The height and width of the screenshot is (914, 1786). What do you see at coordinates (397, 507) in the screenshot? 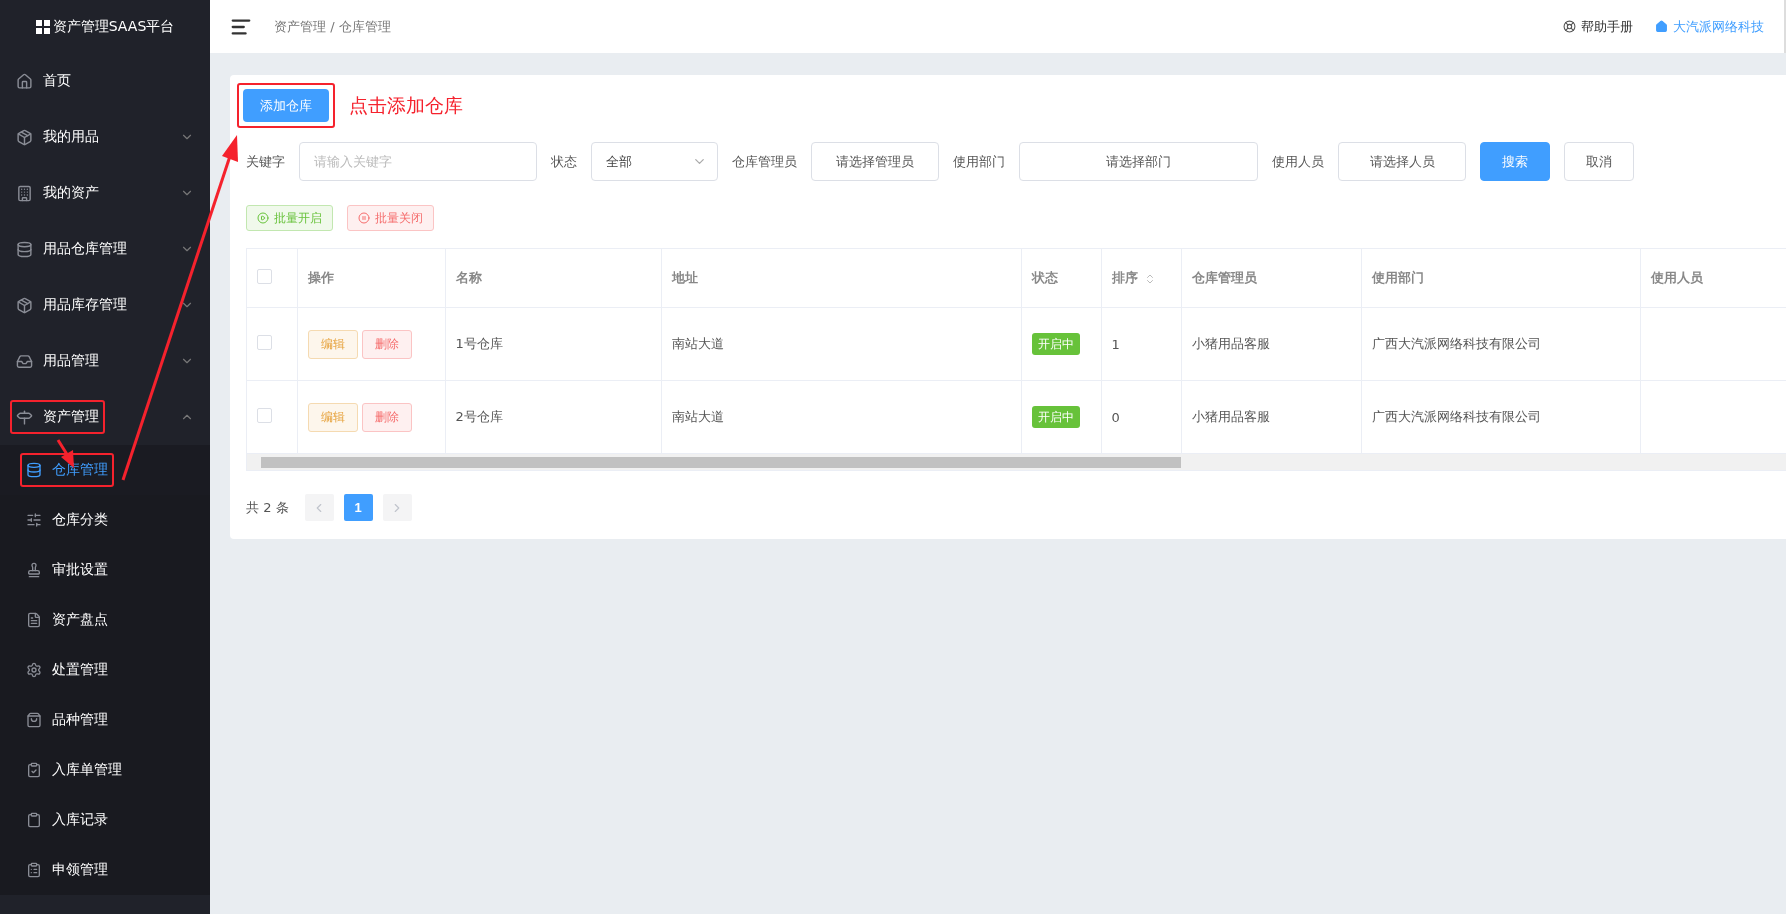
I see `next-page-button` at bounding box center [397, 507].